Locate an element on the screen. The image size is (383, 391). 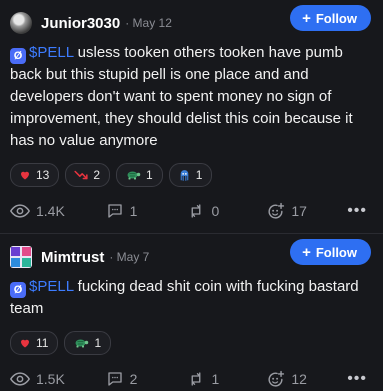
reaction-trend-down: 2 is located at coordinates (88, 175).